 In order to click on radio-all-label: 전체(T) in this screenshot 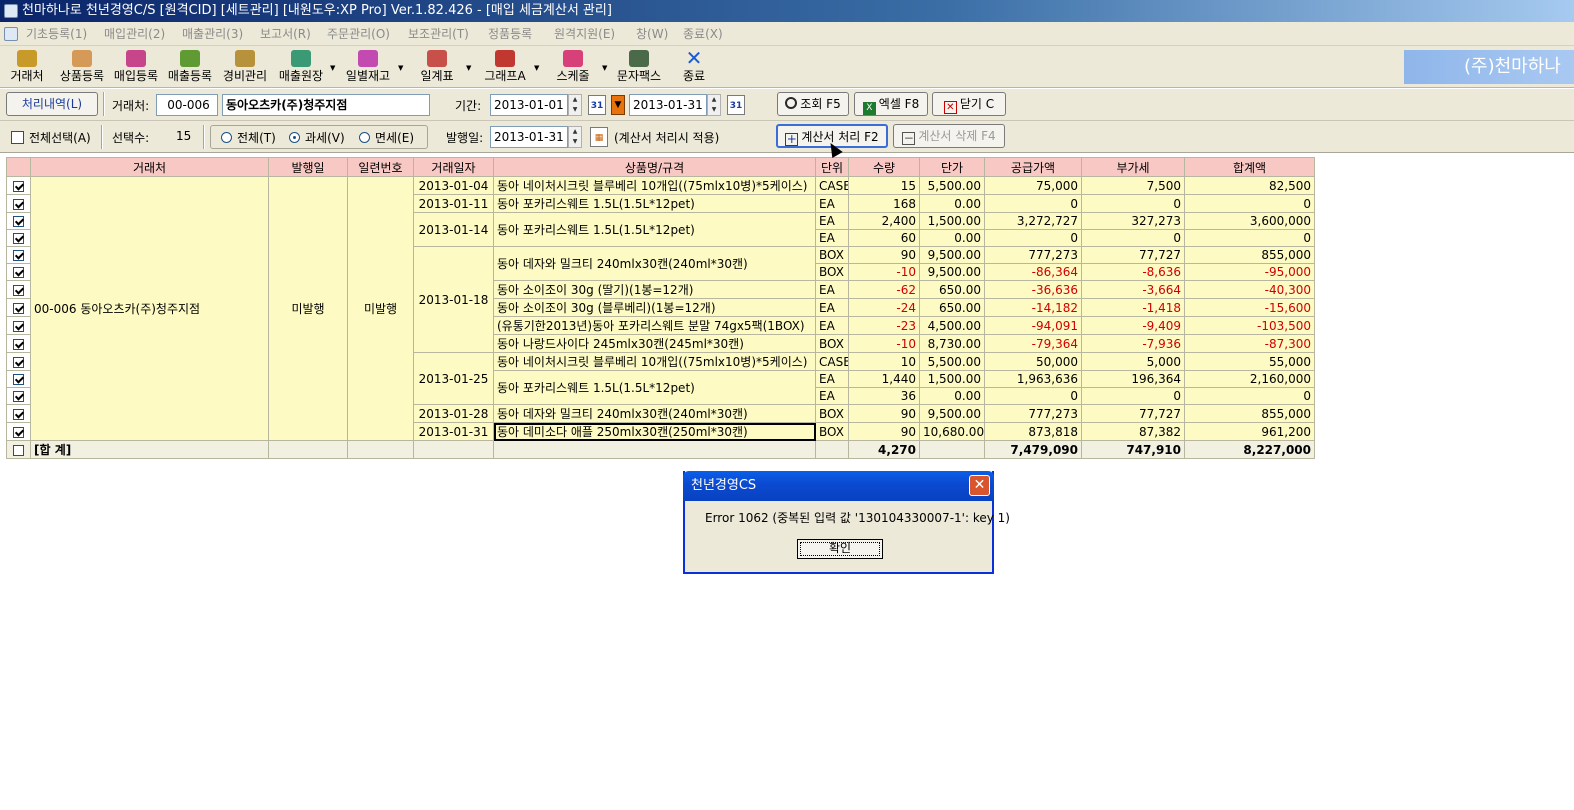, I will do `click(256, 137)`.